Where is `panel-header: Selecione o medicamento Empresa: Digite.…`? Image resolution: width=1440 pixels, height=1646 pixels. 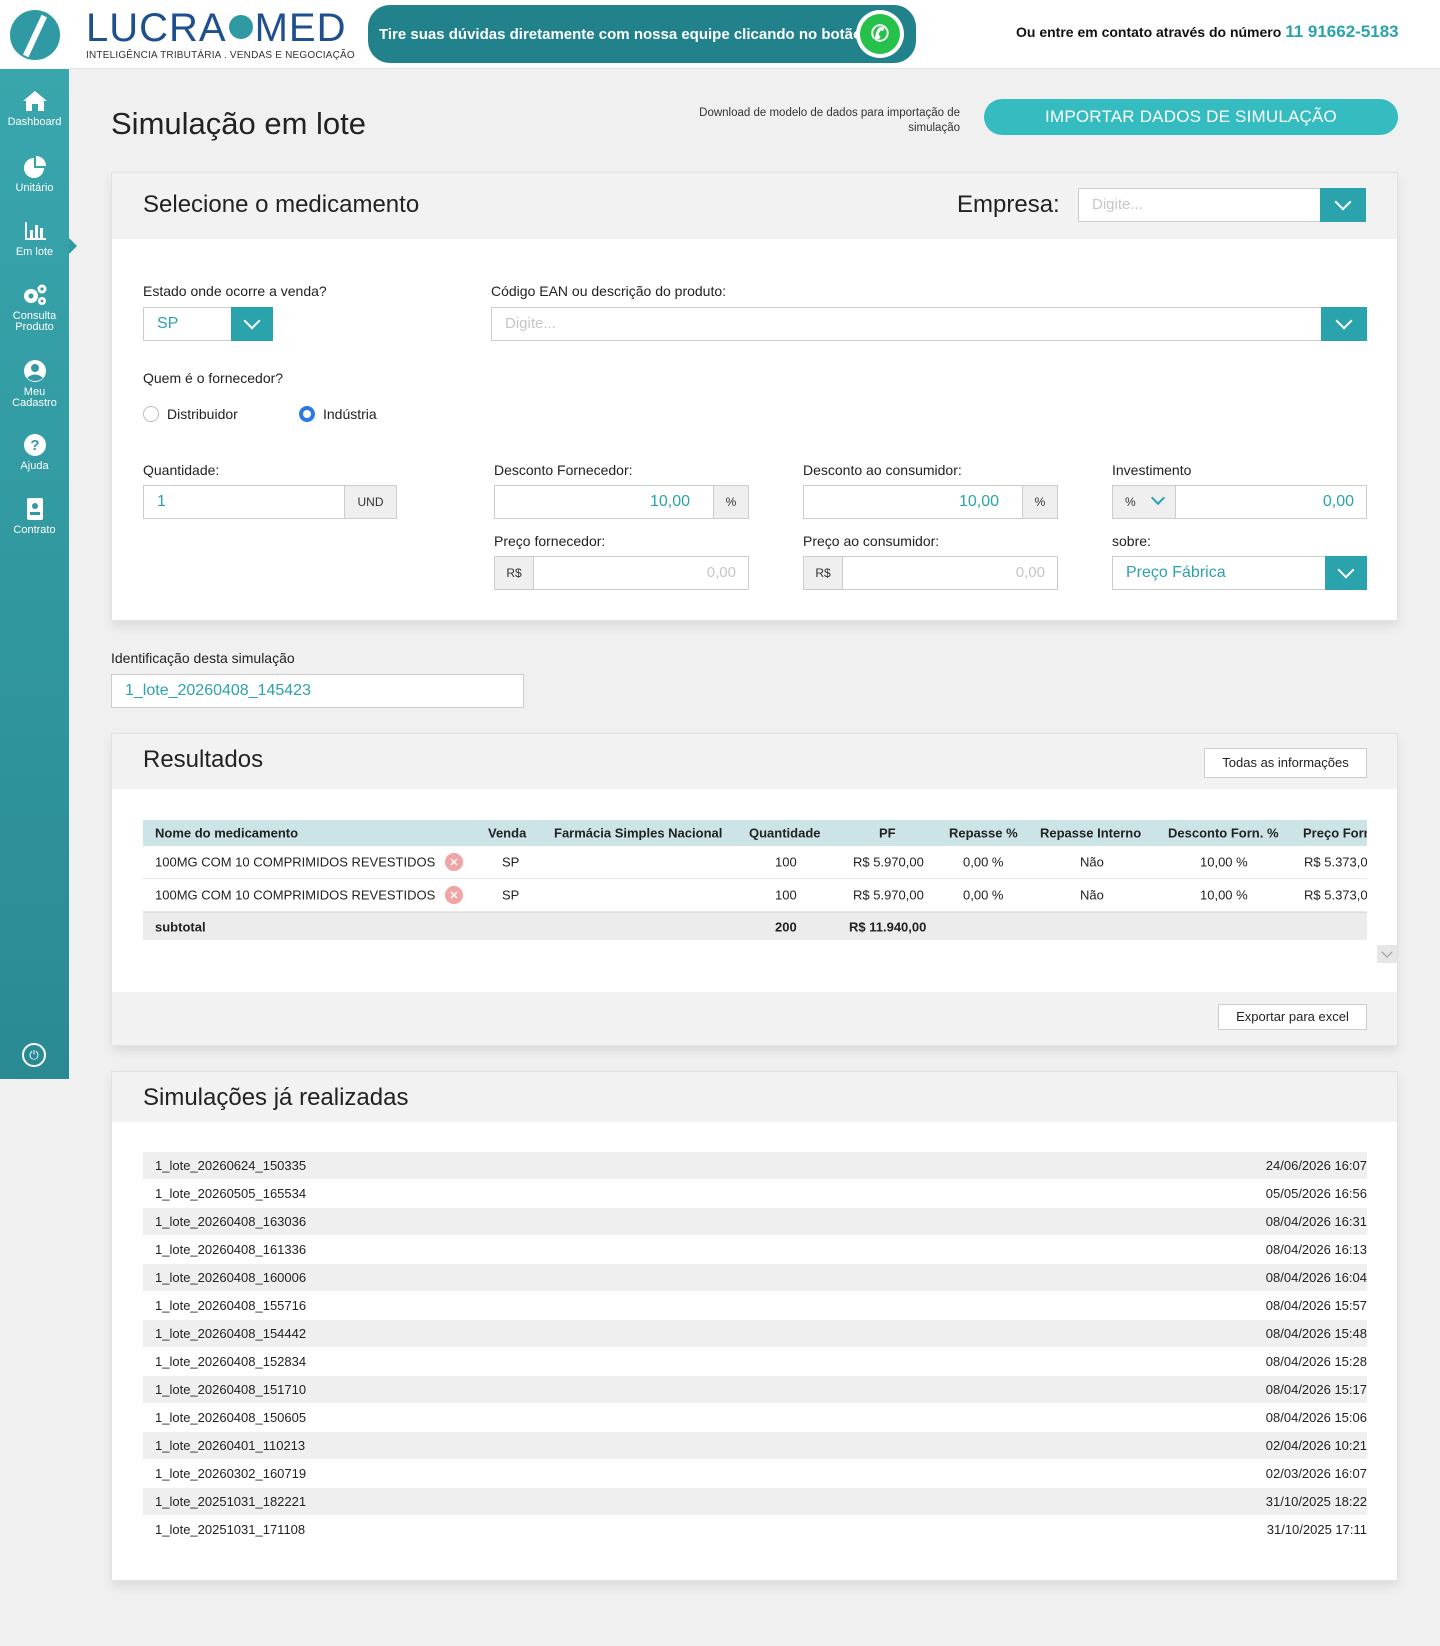 panel-header: Selecione o medicamento Empresa: Digite.… is located at coordinates (754, 206).